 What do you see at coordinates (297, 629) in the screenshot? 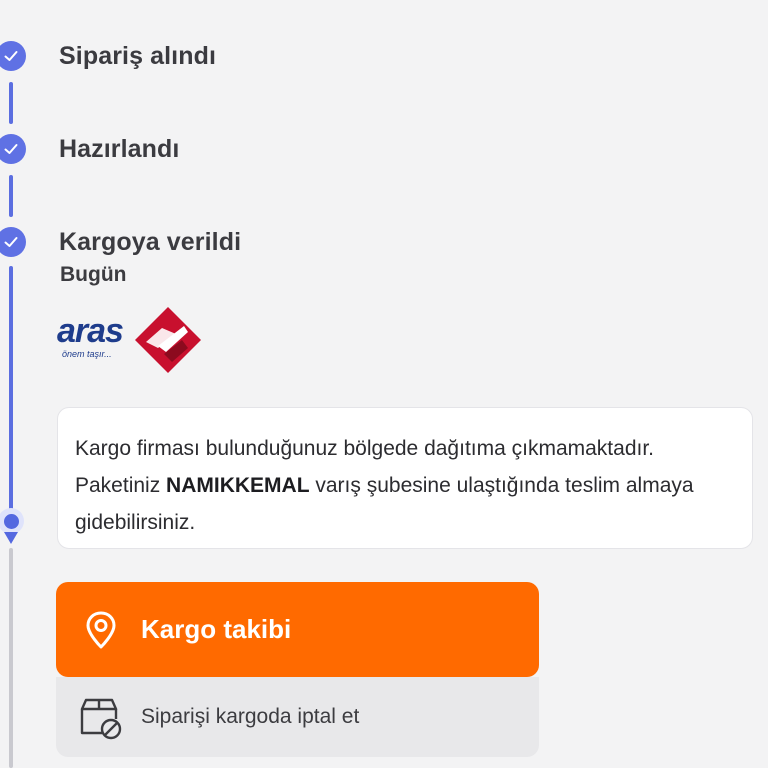
I see `cargo-tracking-button: Kargo takibi` at bounding box center [297, 629].